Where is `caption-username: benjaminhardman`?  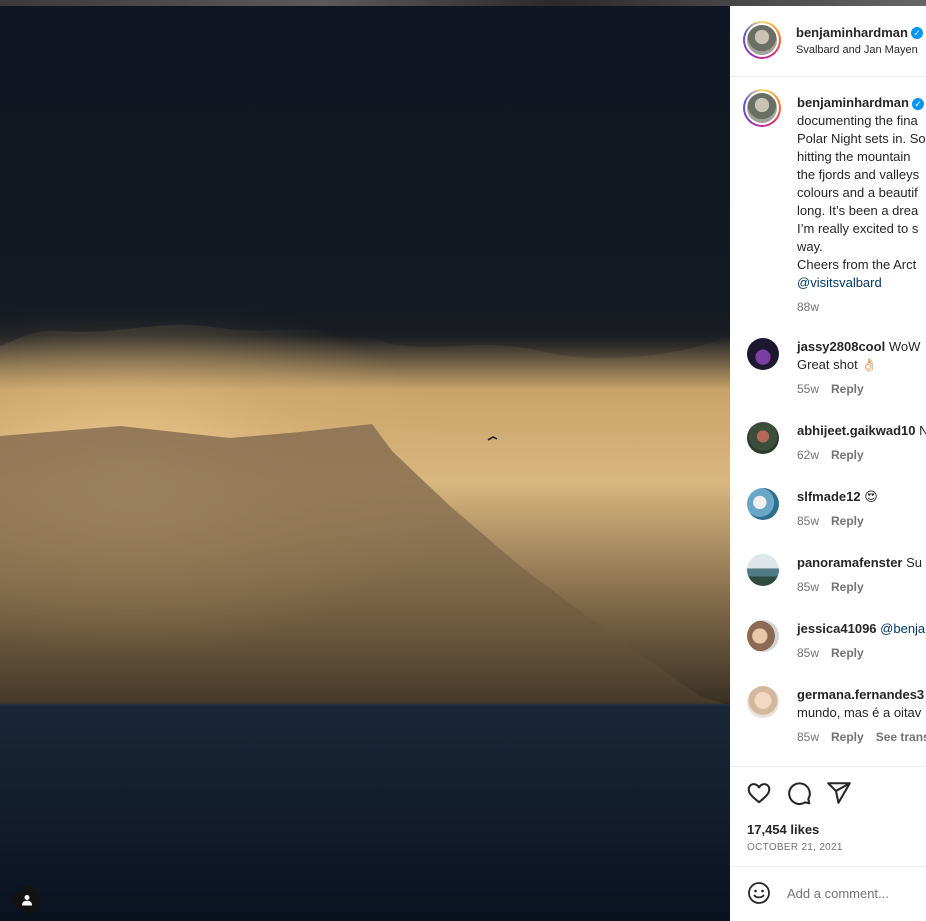
caption-username: benjaminhardman is located at coordinates (853, 102).